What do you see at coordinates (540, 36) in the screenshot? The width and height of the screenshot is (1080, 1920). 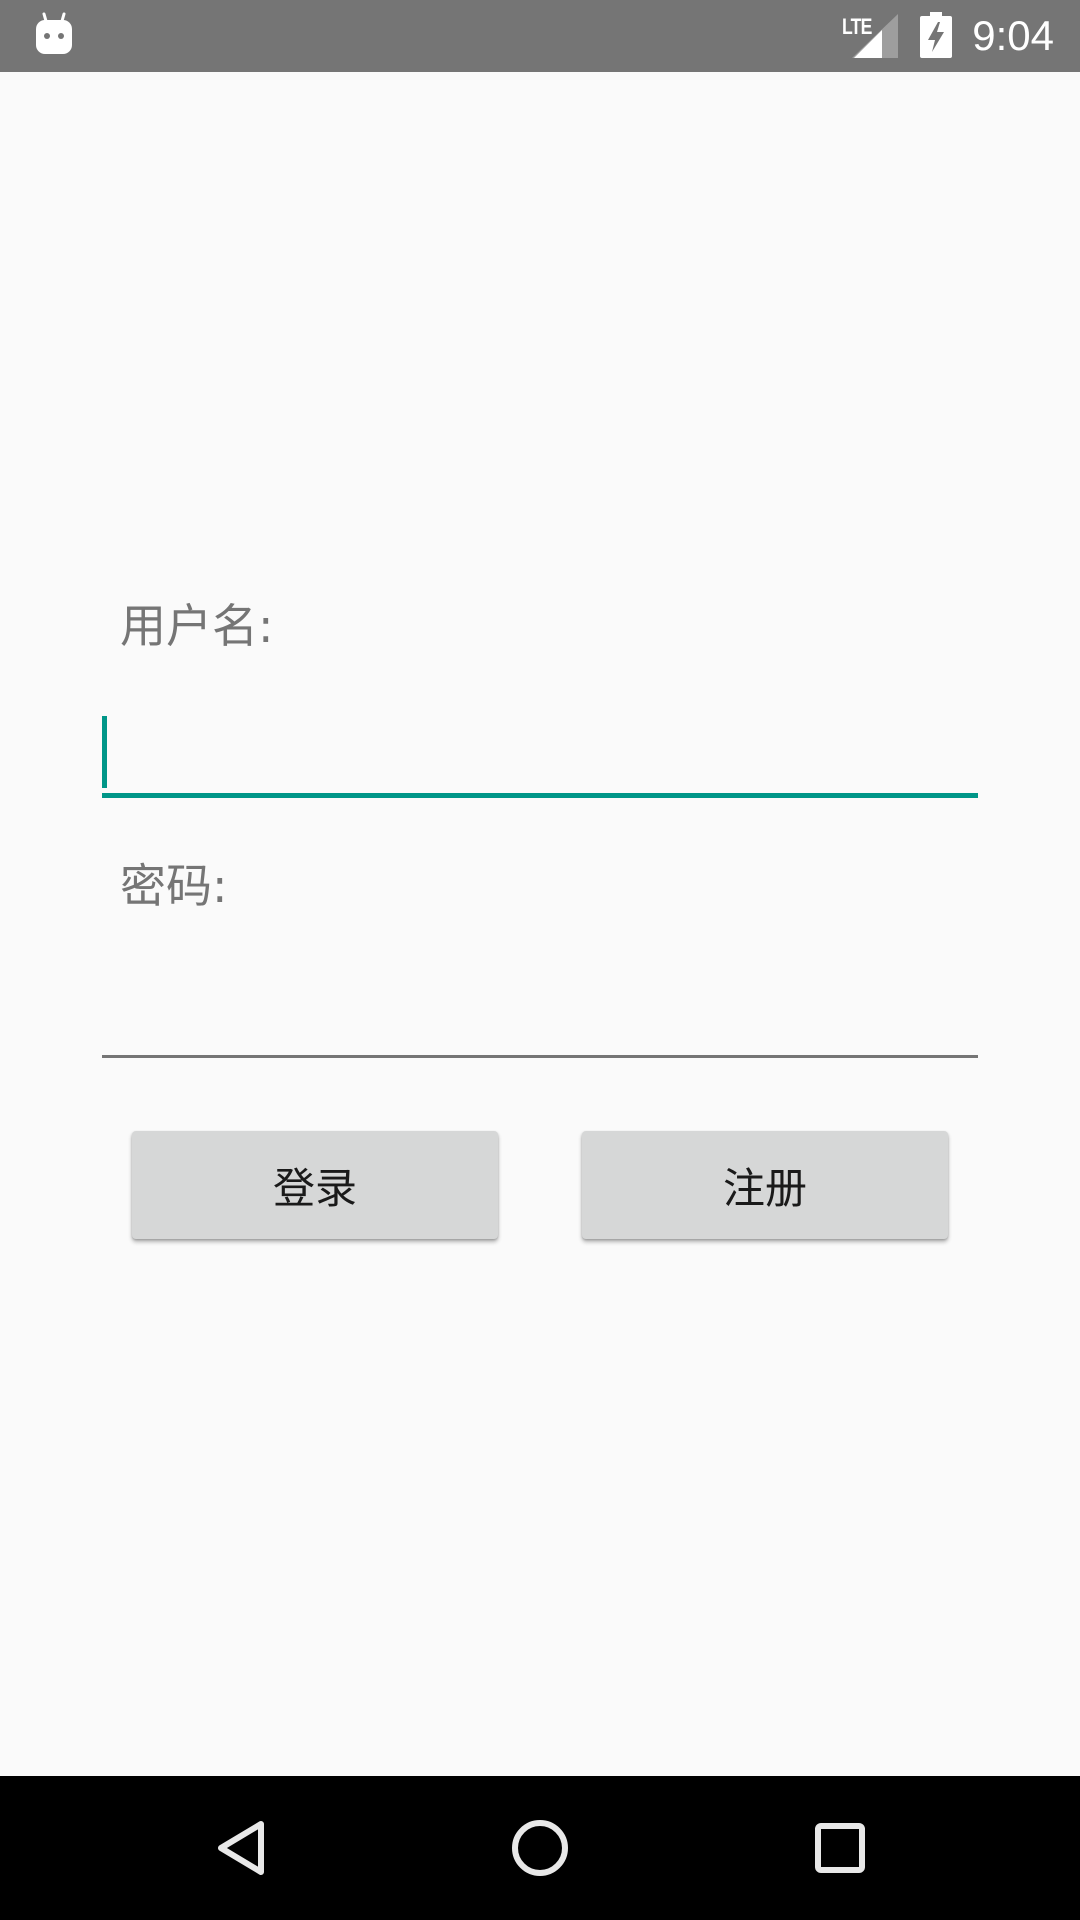 I see `status-bar: LTE 9:04` at bounding box center [540, 36].